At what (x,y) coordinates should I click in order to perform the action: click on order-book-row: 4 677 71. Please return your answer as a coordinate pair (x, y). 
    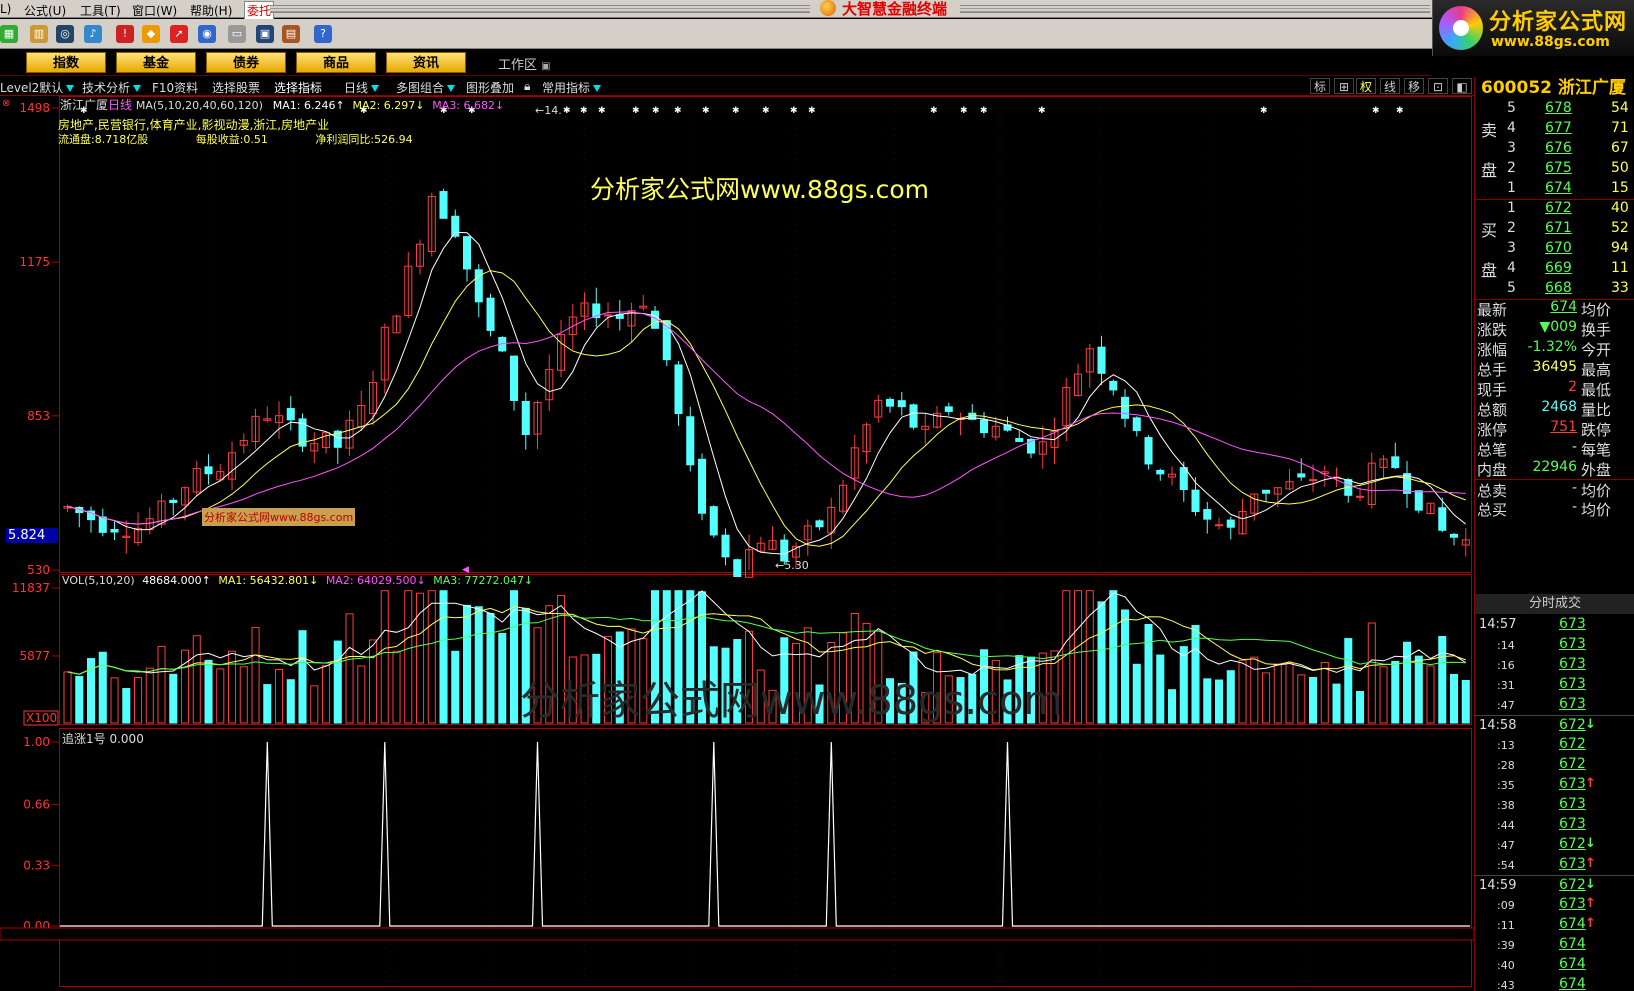
    Looking at the image, I should click on (1554, 129).